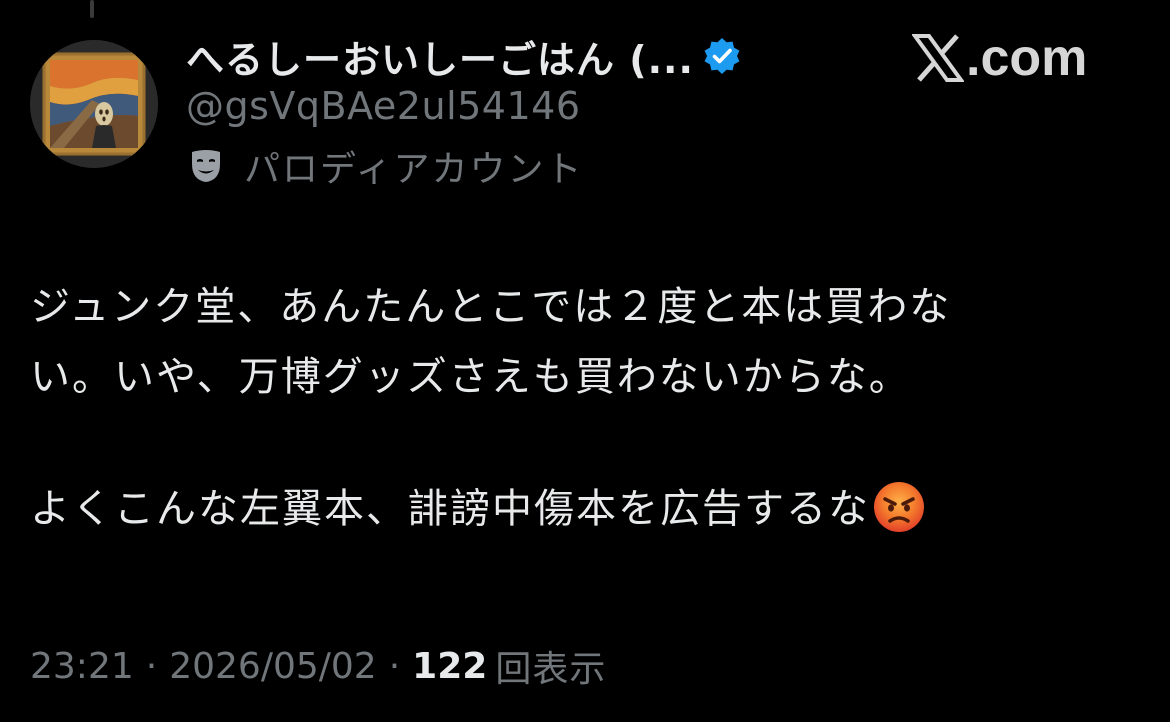 This screenshot has width=1170, height=722. I want to click on account-label-text: パロディアカウント, so click(414, 169).